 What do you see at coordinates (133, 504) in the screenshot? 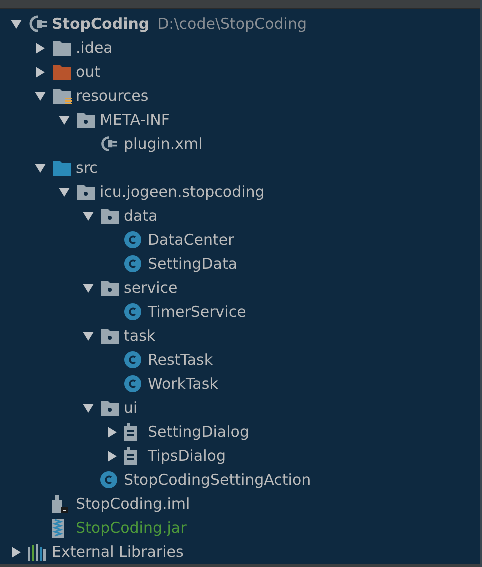
I see `tree-item-label: StopCoding.iml` at bounding box center [133, 504].